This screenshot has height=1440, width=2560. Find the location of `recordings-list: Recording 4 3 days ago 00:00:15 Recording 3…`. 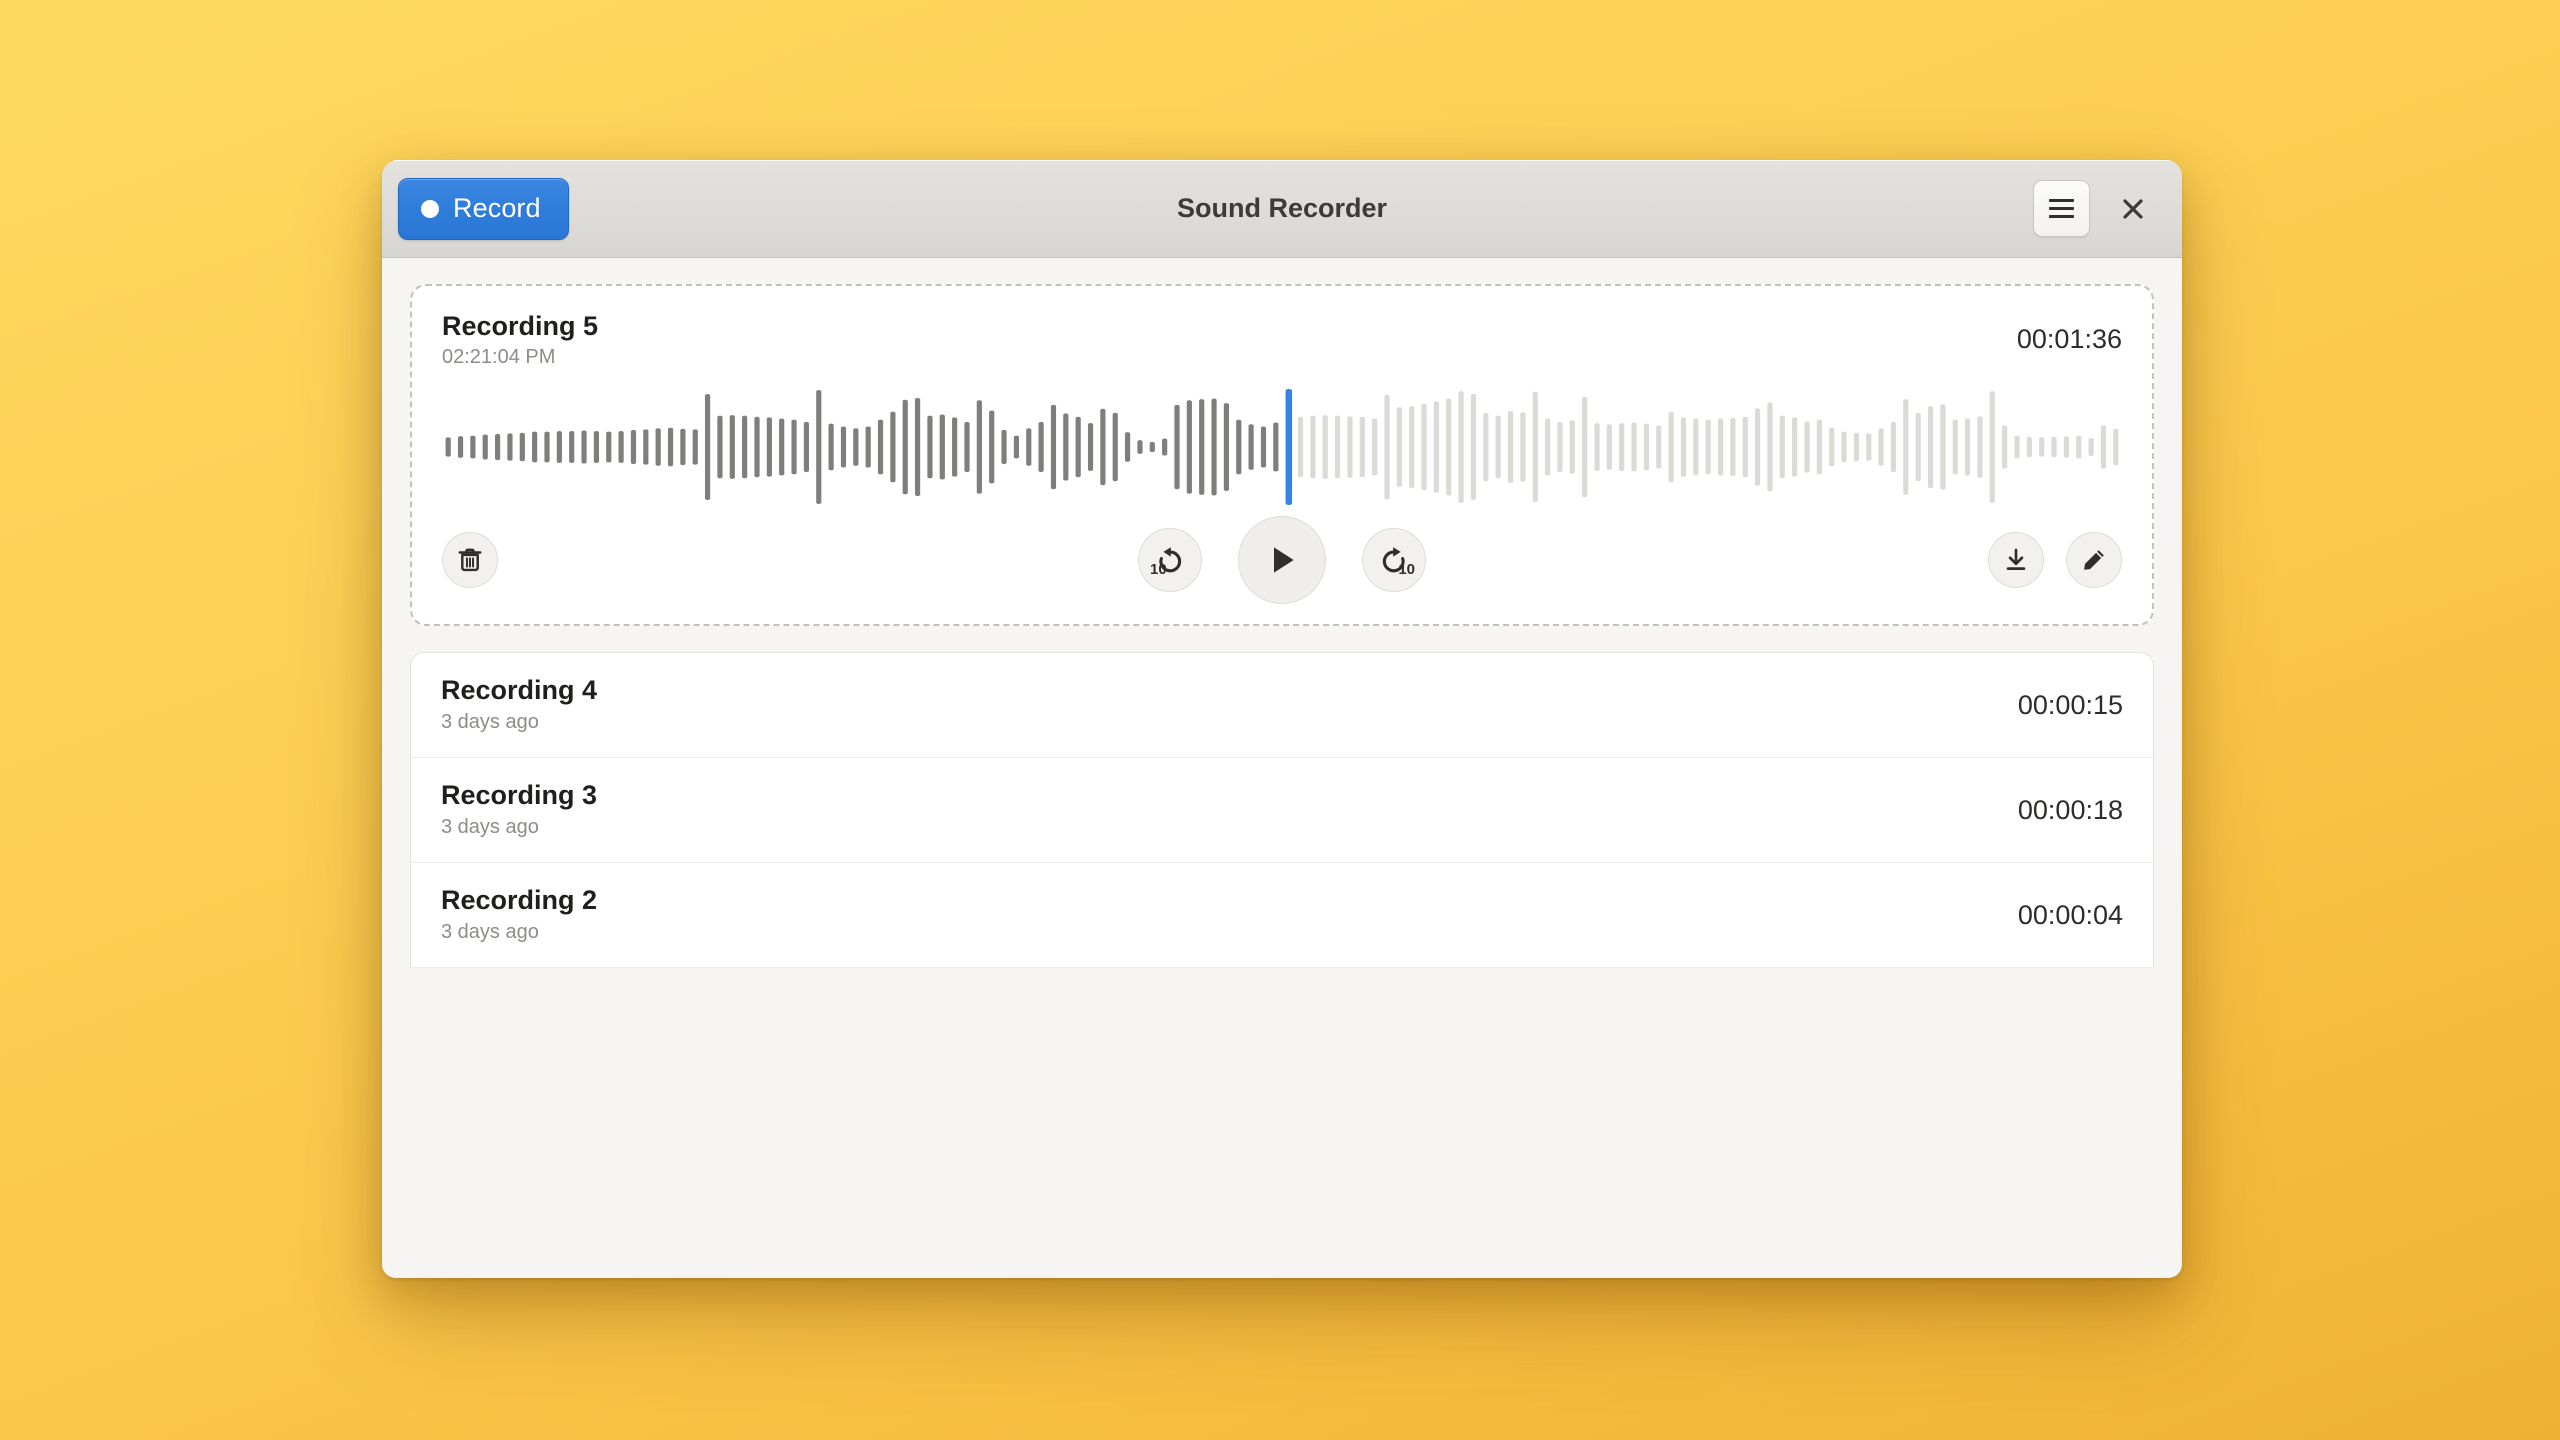

recordings-list: Recording 4 3 days ago 00:00:15 Recording 3… is located at coordinates (1282, 810).